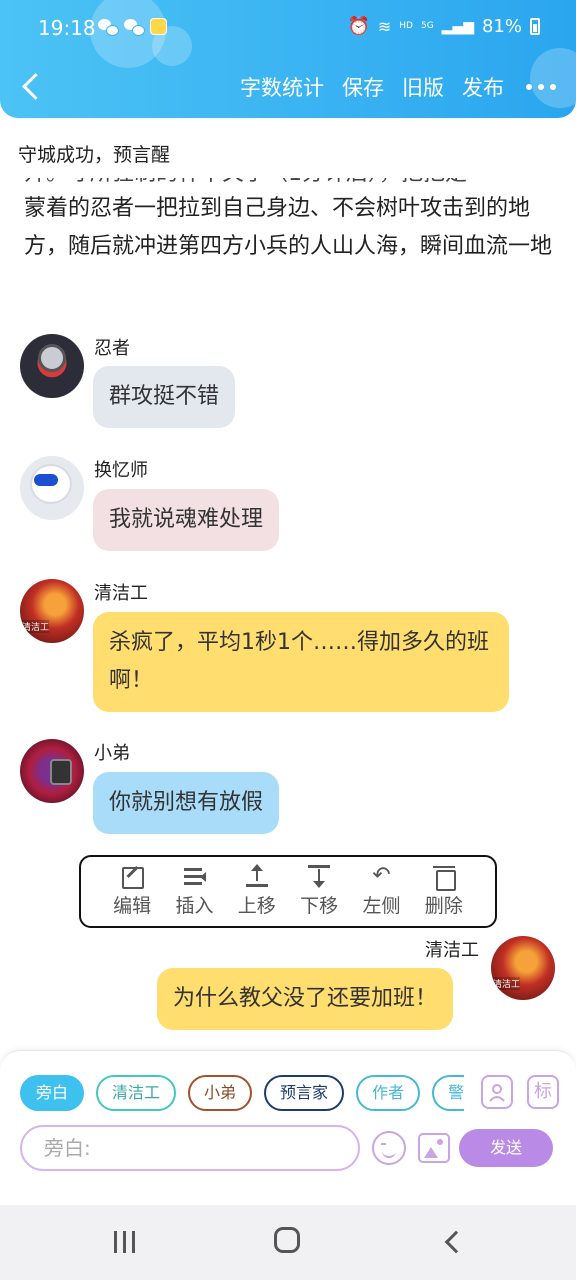 This screenshot has height=1280, width=576. I want to click on back-button, so click(33, 87).